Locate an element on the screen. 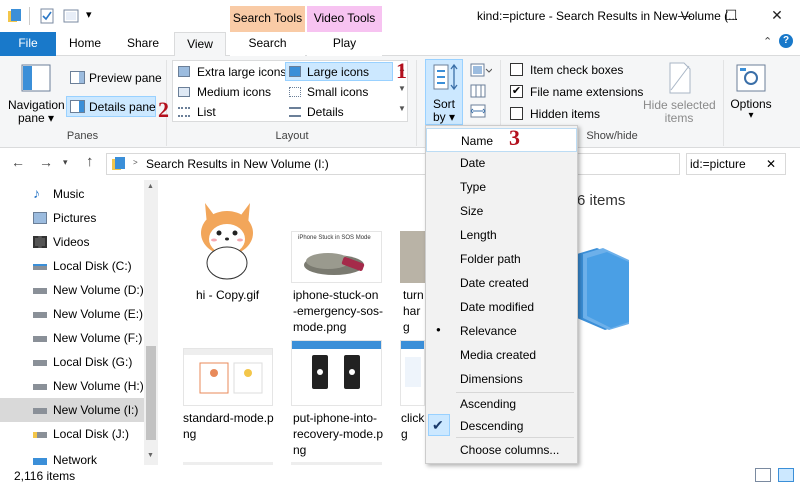 Image resolution: width=800 pixels, height=487 pixels. folder-stack-icon is located at coordinates (603, 289).